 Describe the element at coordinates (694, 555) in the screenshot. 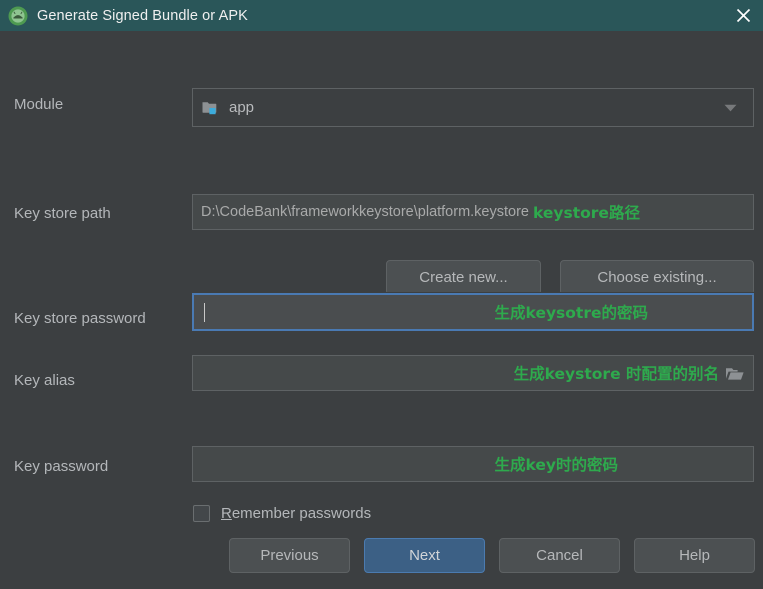

I see `help-button: Help` at that location.